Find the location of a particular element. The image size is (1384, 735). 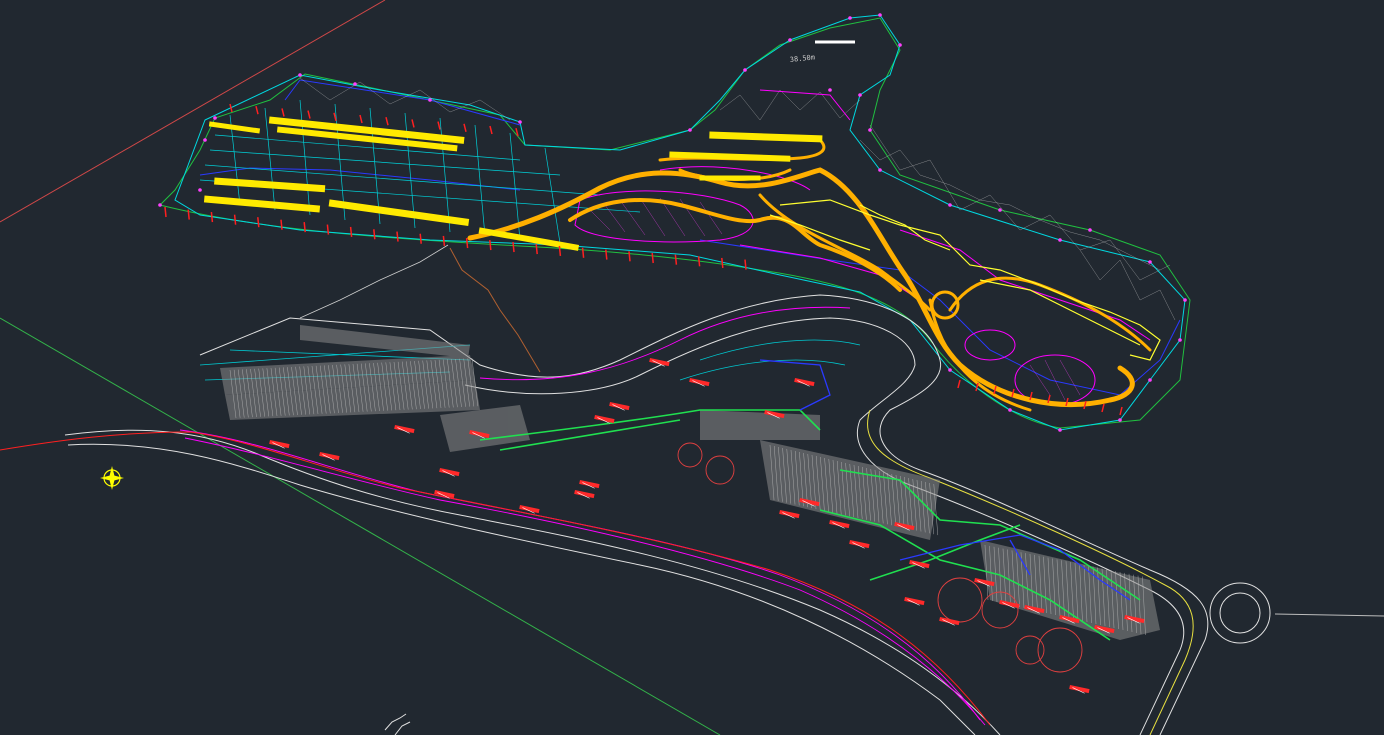

upper-platforms-yellow is located at coordinates (965, 280).